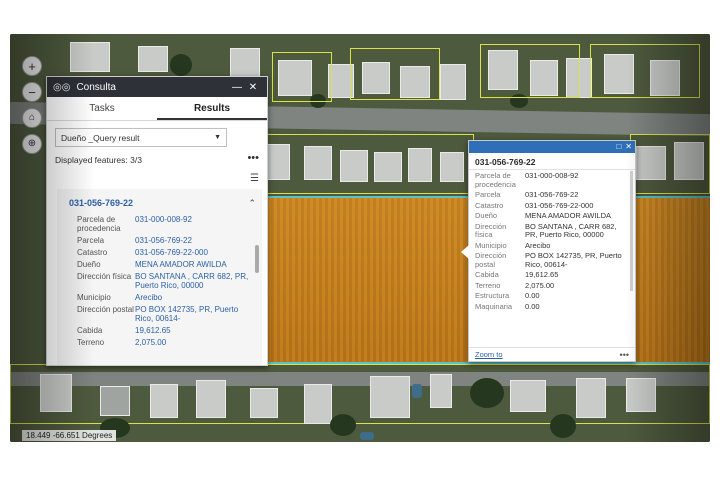  What do you see at coordinates (212, 108) in the screenshot?
I see `tab-results: Results` at bounding box center [212, 108].